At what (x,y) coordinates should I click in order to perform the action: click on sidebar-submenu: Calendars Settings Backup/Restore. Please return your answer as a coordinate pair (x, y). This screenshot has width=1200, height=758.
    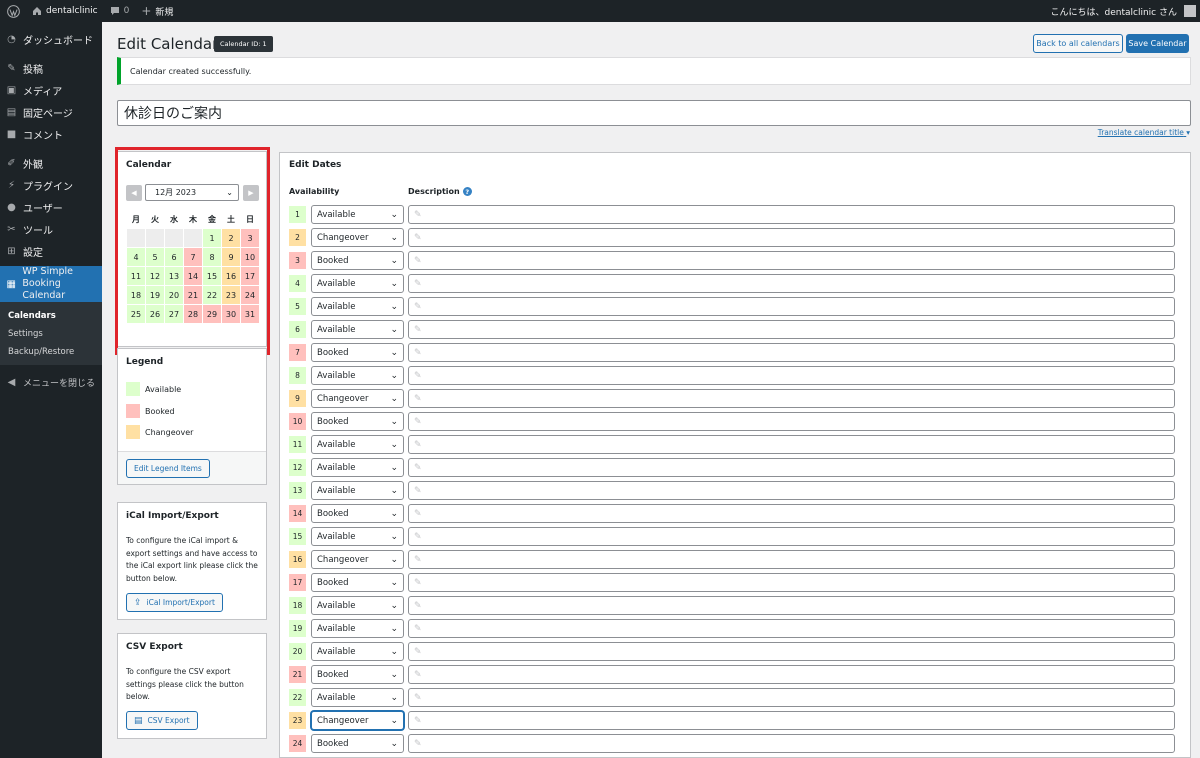
    Looking at the image, I should click on (51, 333).